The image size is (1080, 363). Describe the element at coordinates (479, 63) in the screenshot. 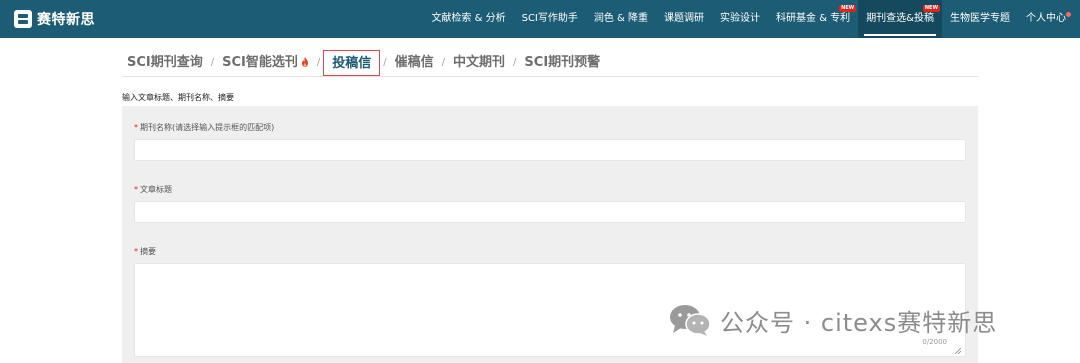

I see `tab-chinese-journals: 中文期刊` at that location.